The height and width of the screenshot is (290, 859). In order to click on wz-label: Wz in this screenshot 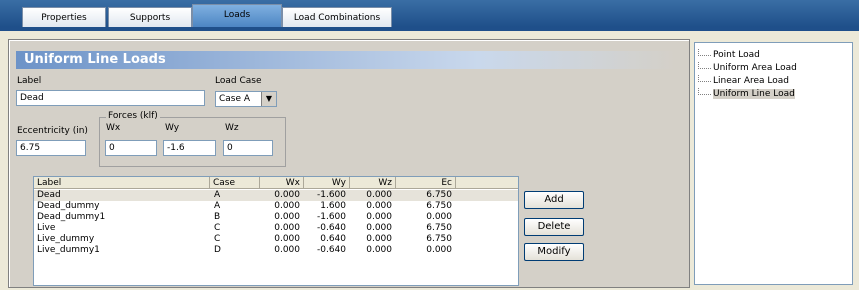, I will do `click(232, 128)`.